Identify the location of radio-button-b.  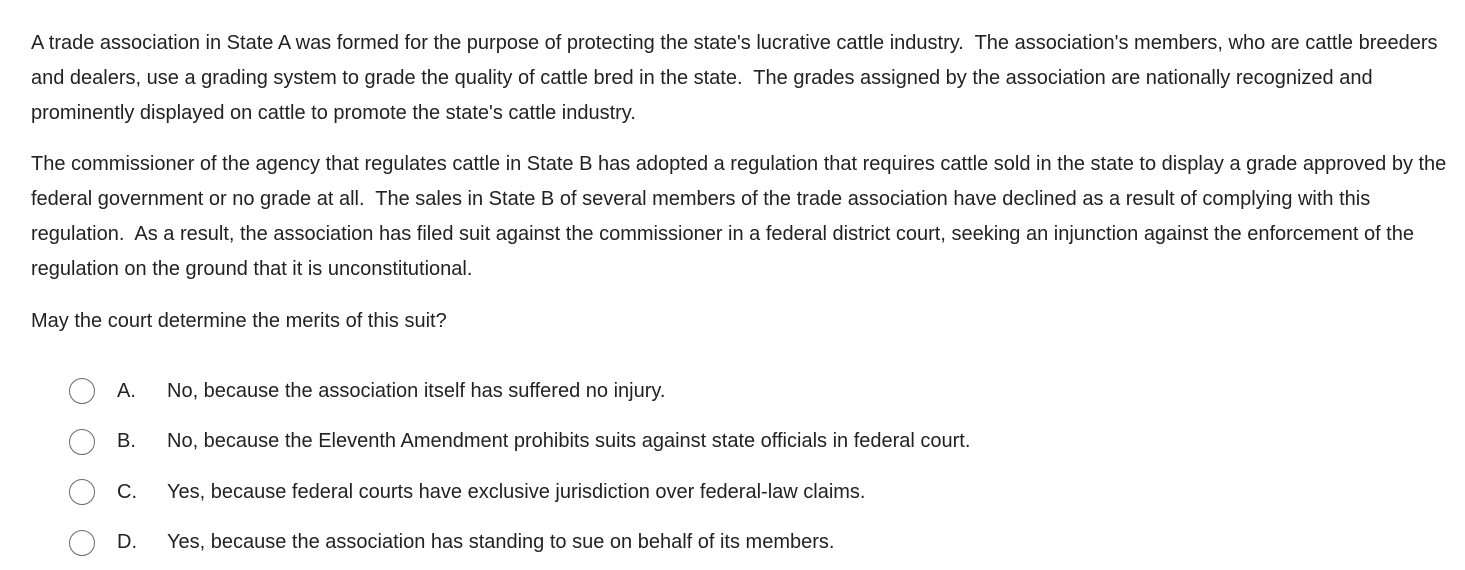
(82, 441).